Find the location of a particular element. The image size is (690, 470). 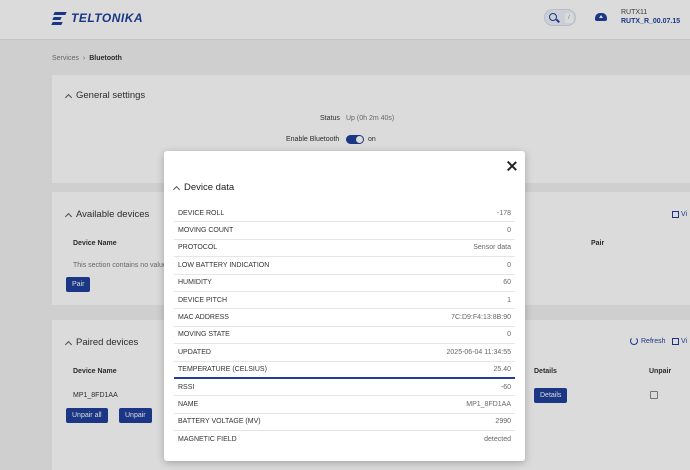

table-row: DEVICE ROLL -178 is located at coordinates (344, 214).